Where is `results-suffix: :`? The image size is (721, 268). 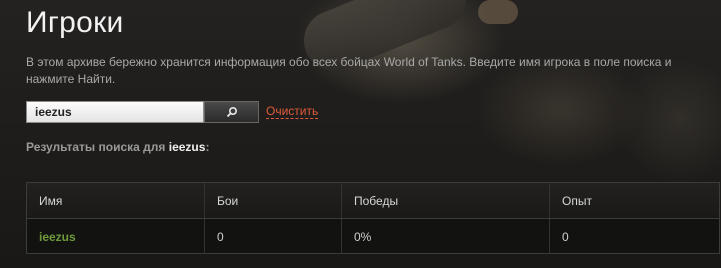 results-suffix: : is located at coordinates (207, 147).